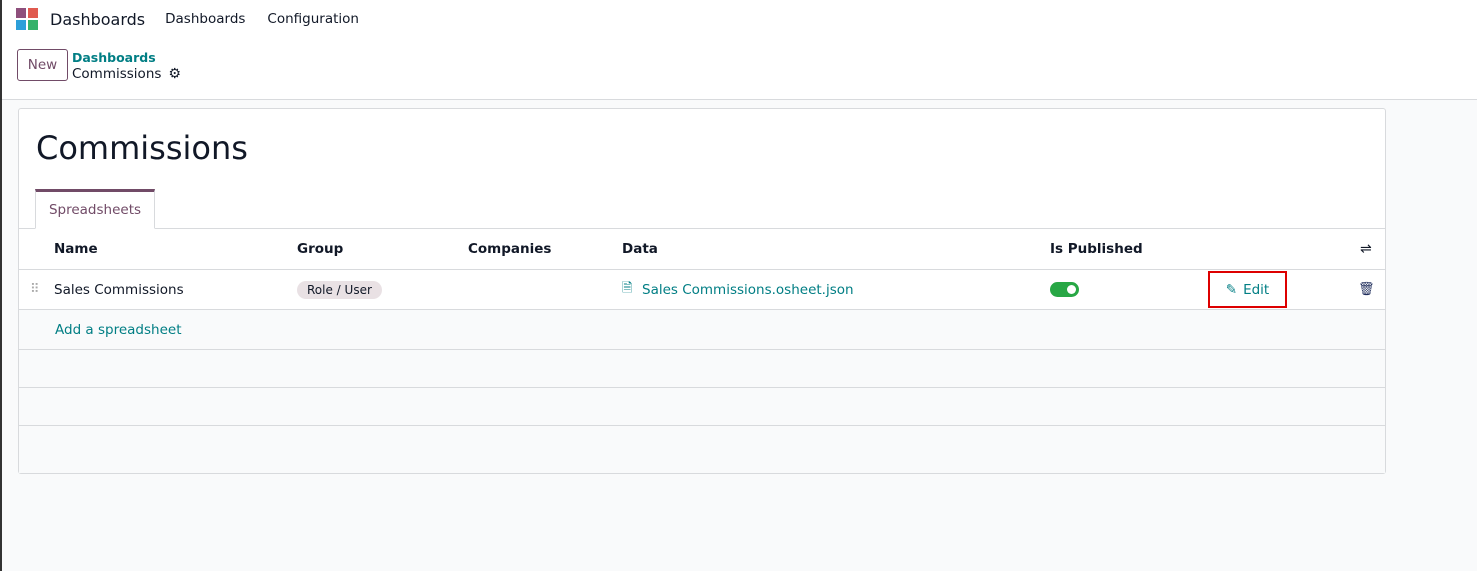  What do you see at coordinates (640, 249) in the screenshot?
I see `header-data: Data` at bounding box center [640, 249].